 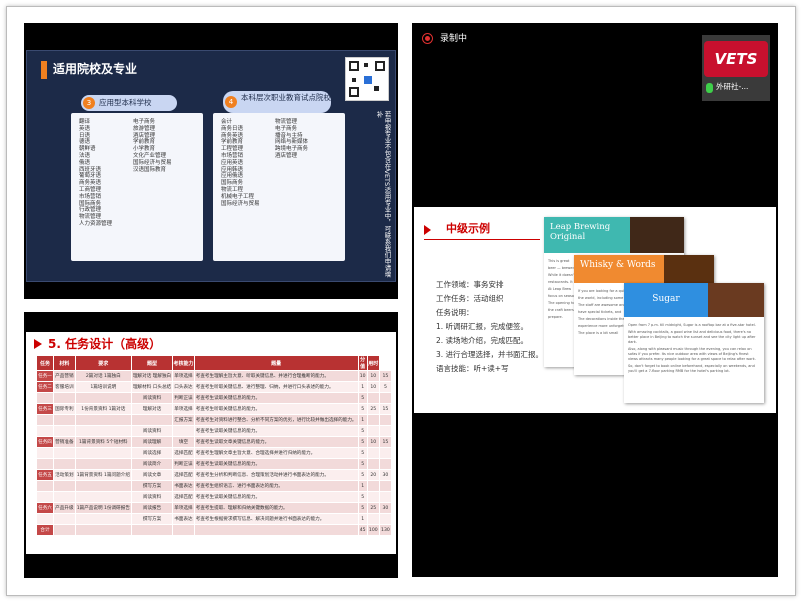 I want to click on table-header-cell: 考核能力, so click(x=183, y=363).